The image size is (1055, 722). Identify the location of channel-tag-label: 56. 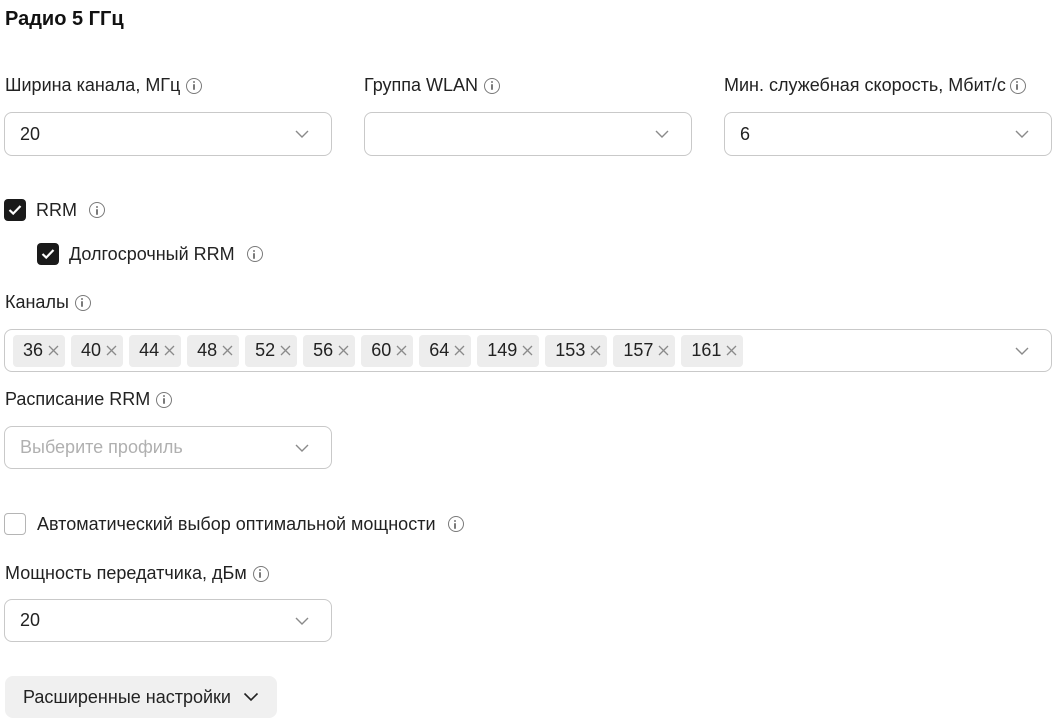
(323, 350).